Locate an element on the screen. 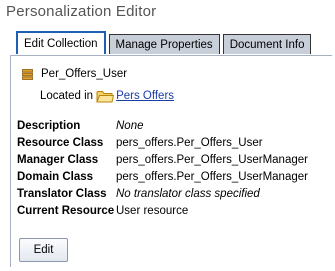 The height and width of the screenshot is (271, 335). property-row: Description None is located at coordinates (162, 128).